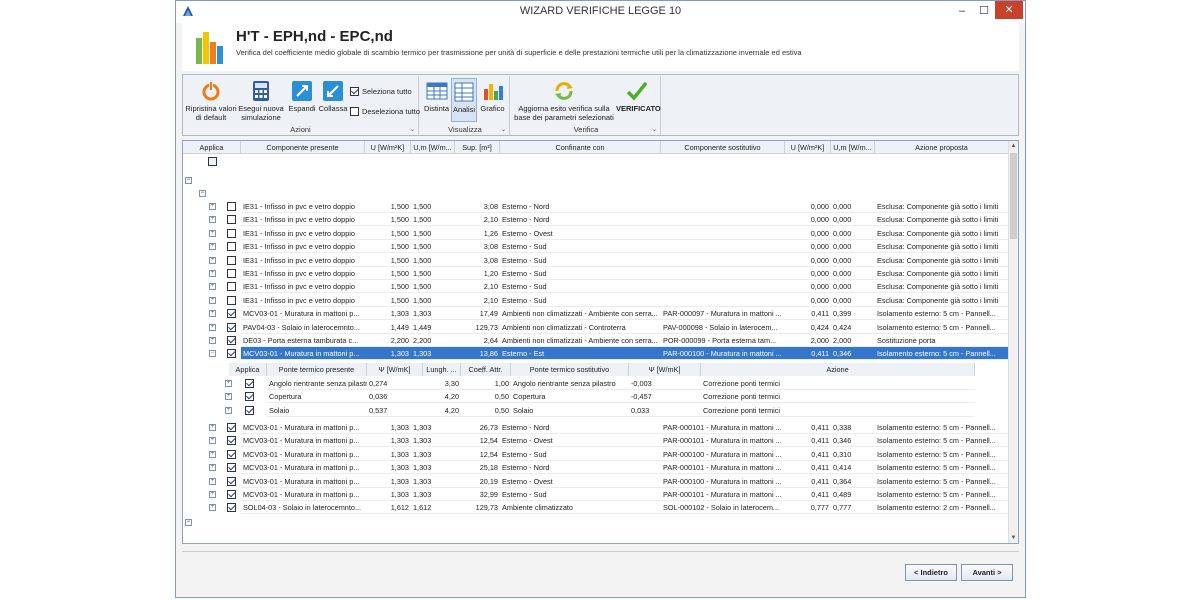 The height and width of the screenshot is (600, 1200). I want to click on vertical-scrollbar: ▲ ▼, so click(1013, 342).